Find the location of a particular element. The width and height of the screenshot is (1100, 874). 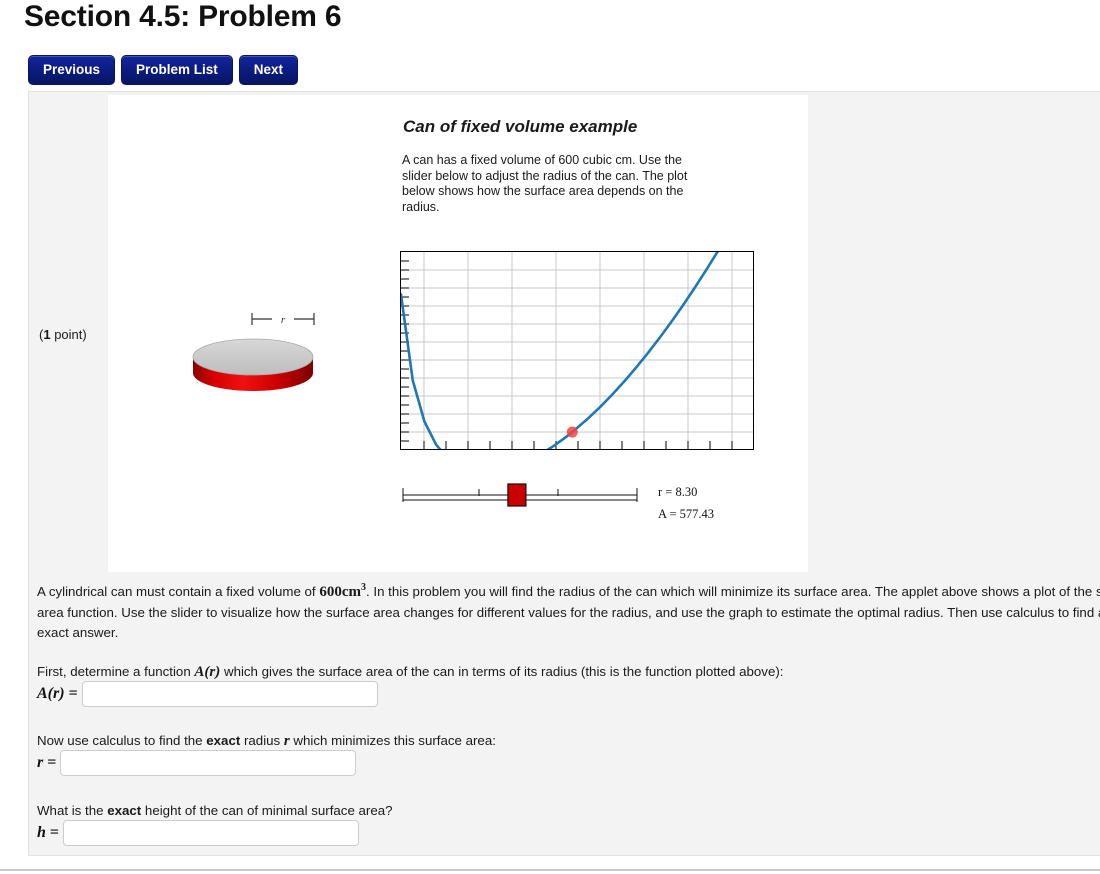

q2-bold: exact is located at coordinates (223, 740).